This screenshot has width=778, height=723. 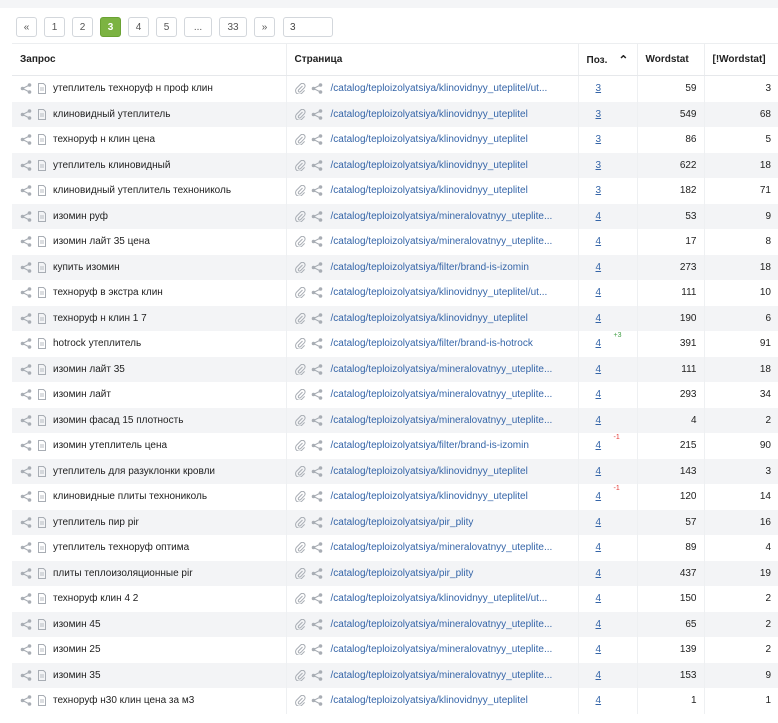 I want to click on column-header-page: Страница, so click(x=432, y=59).